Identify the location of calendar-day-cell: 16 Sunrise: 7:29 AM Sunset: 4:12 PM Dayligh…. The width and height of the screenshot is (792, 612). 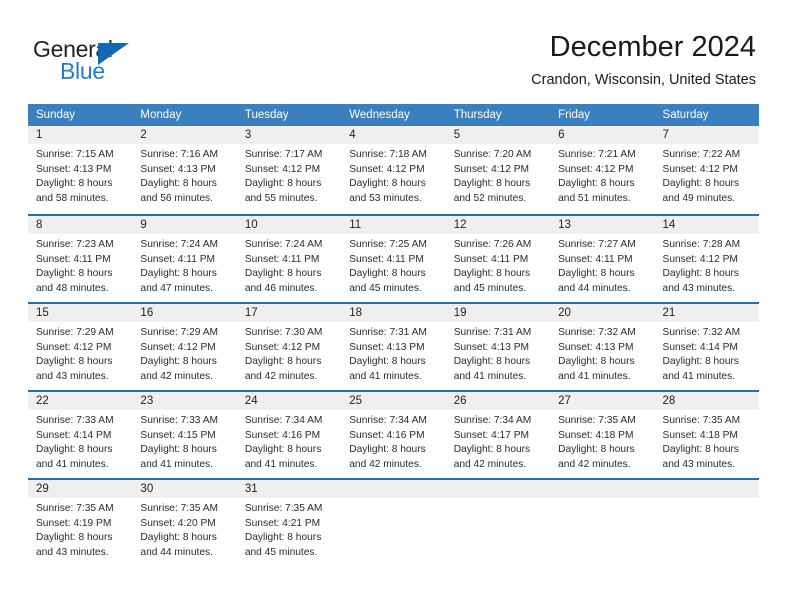
(184, 347).